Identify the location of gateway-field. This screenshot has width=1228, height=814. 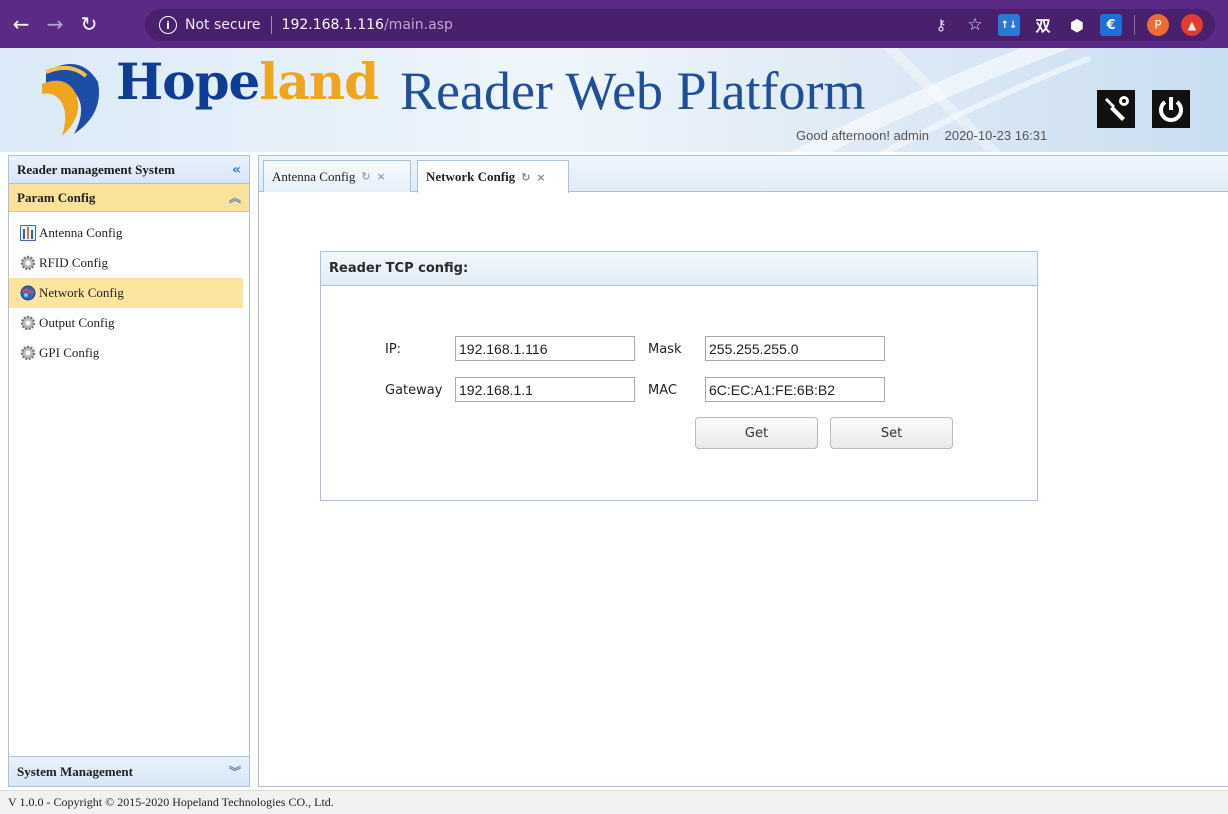
(545, 389).